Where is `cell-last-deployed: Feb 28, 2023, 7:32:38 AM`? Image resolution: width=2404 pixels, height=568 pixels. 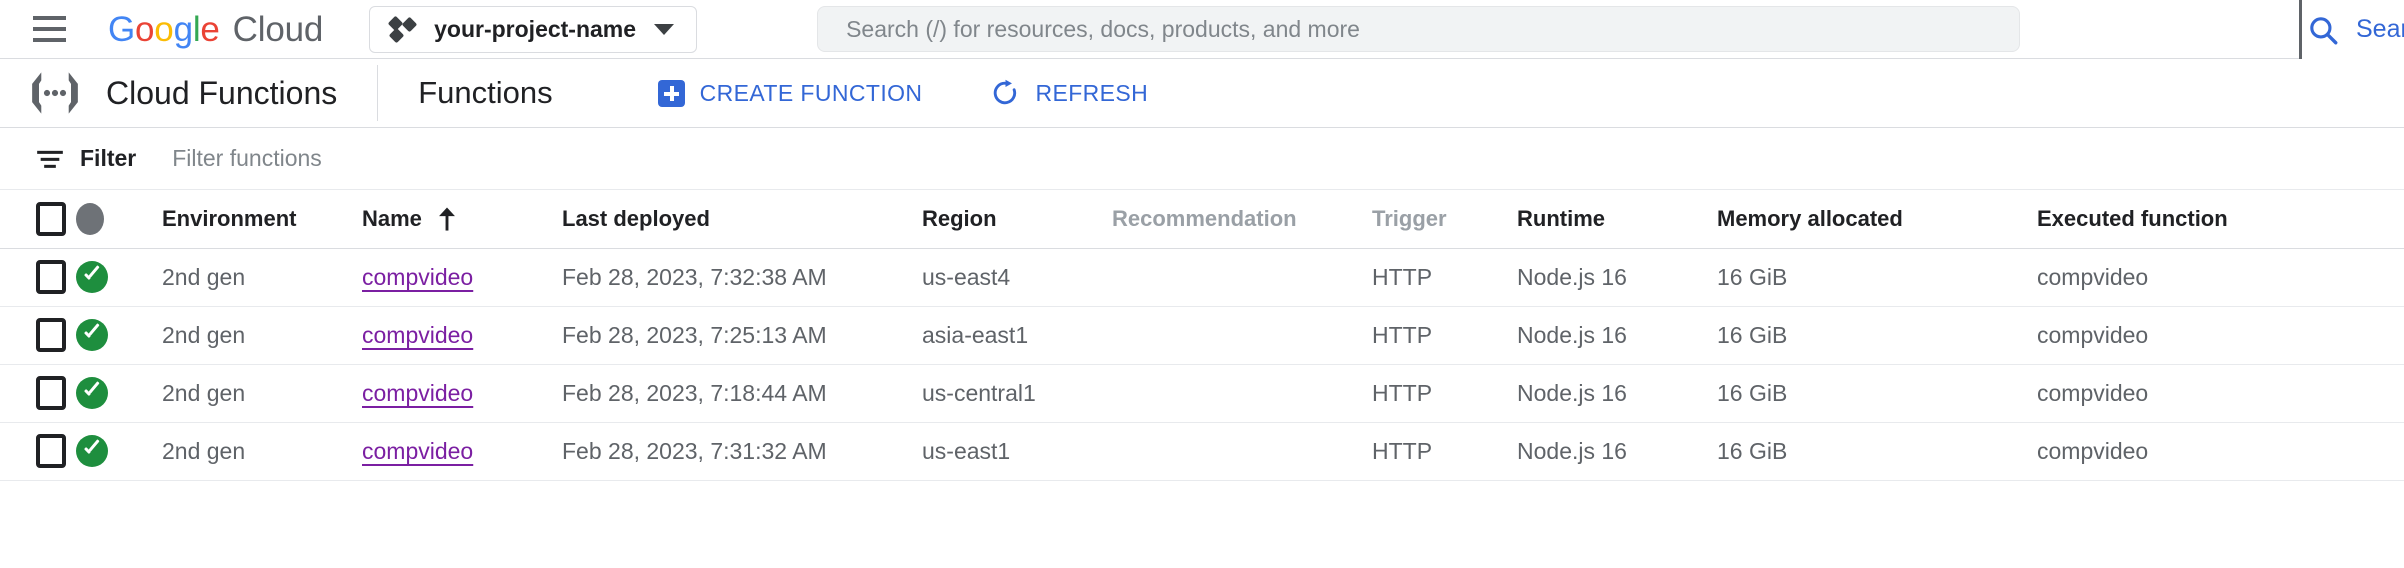
cell-last-deployed: Feb 28, 2023, 7:32:38 AM is located at coordinates (742, 277).